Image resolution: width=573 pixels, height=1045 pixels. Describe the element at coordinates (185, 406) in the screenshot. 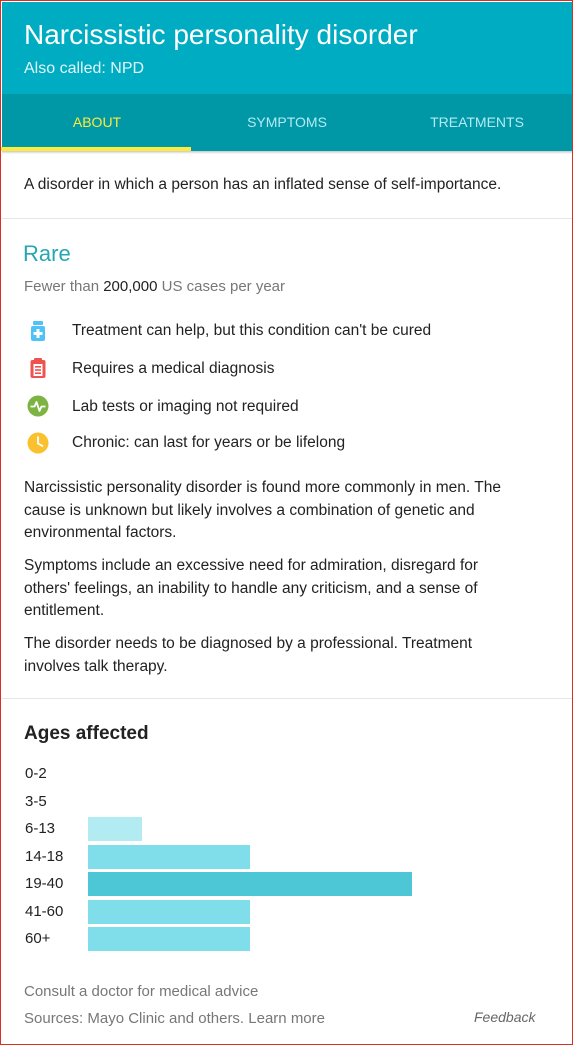

I see `fact-text: Lab tests or imaging not required` at that location.